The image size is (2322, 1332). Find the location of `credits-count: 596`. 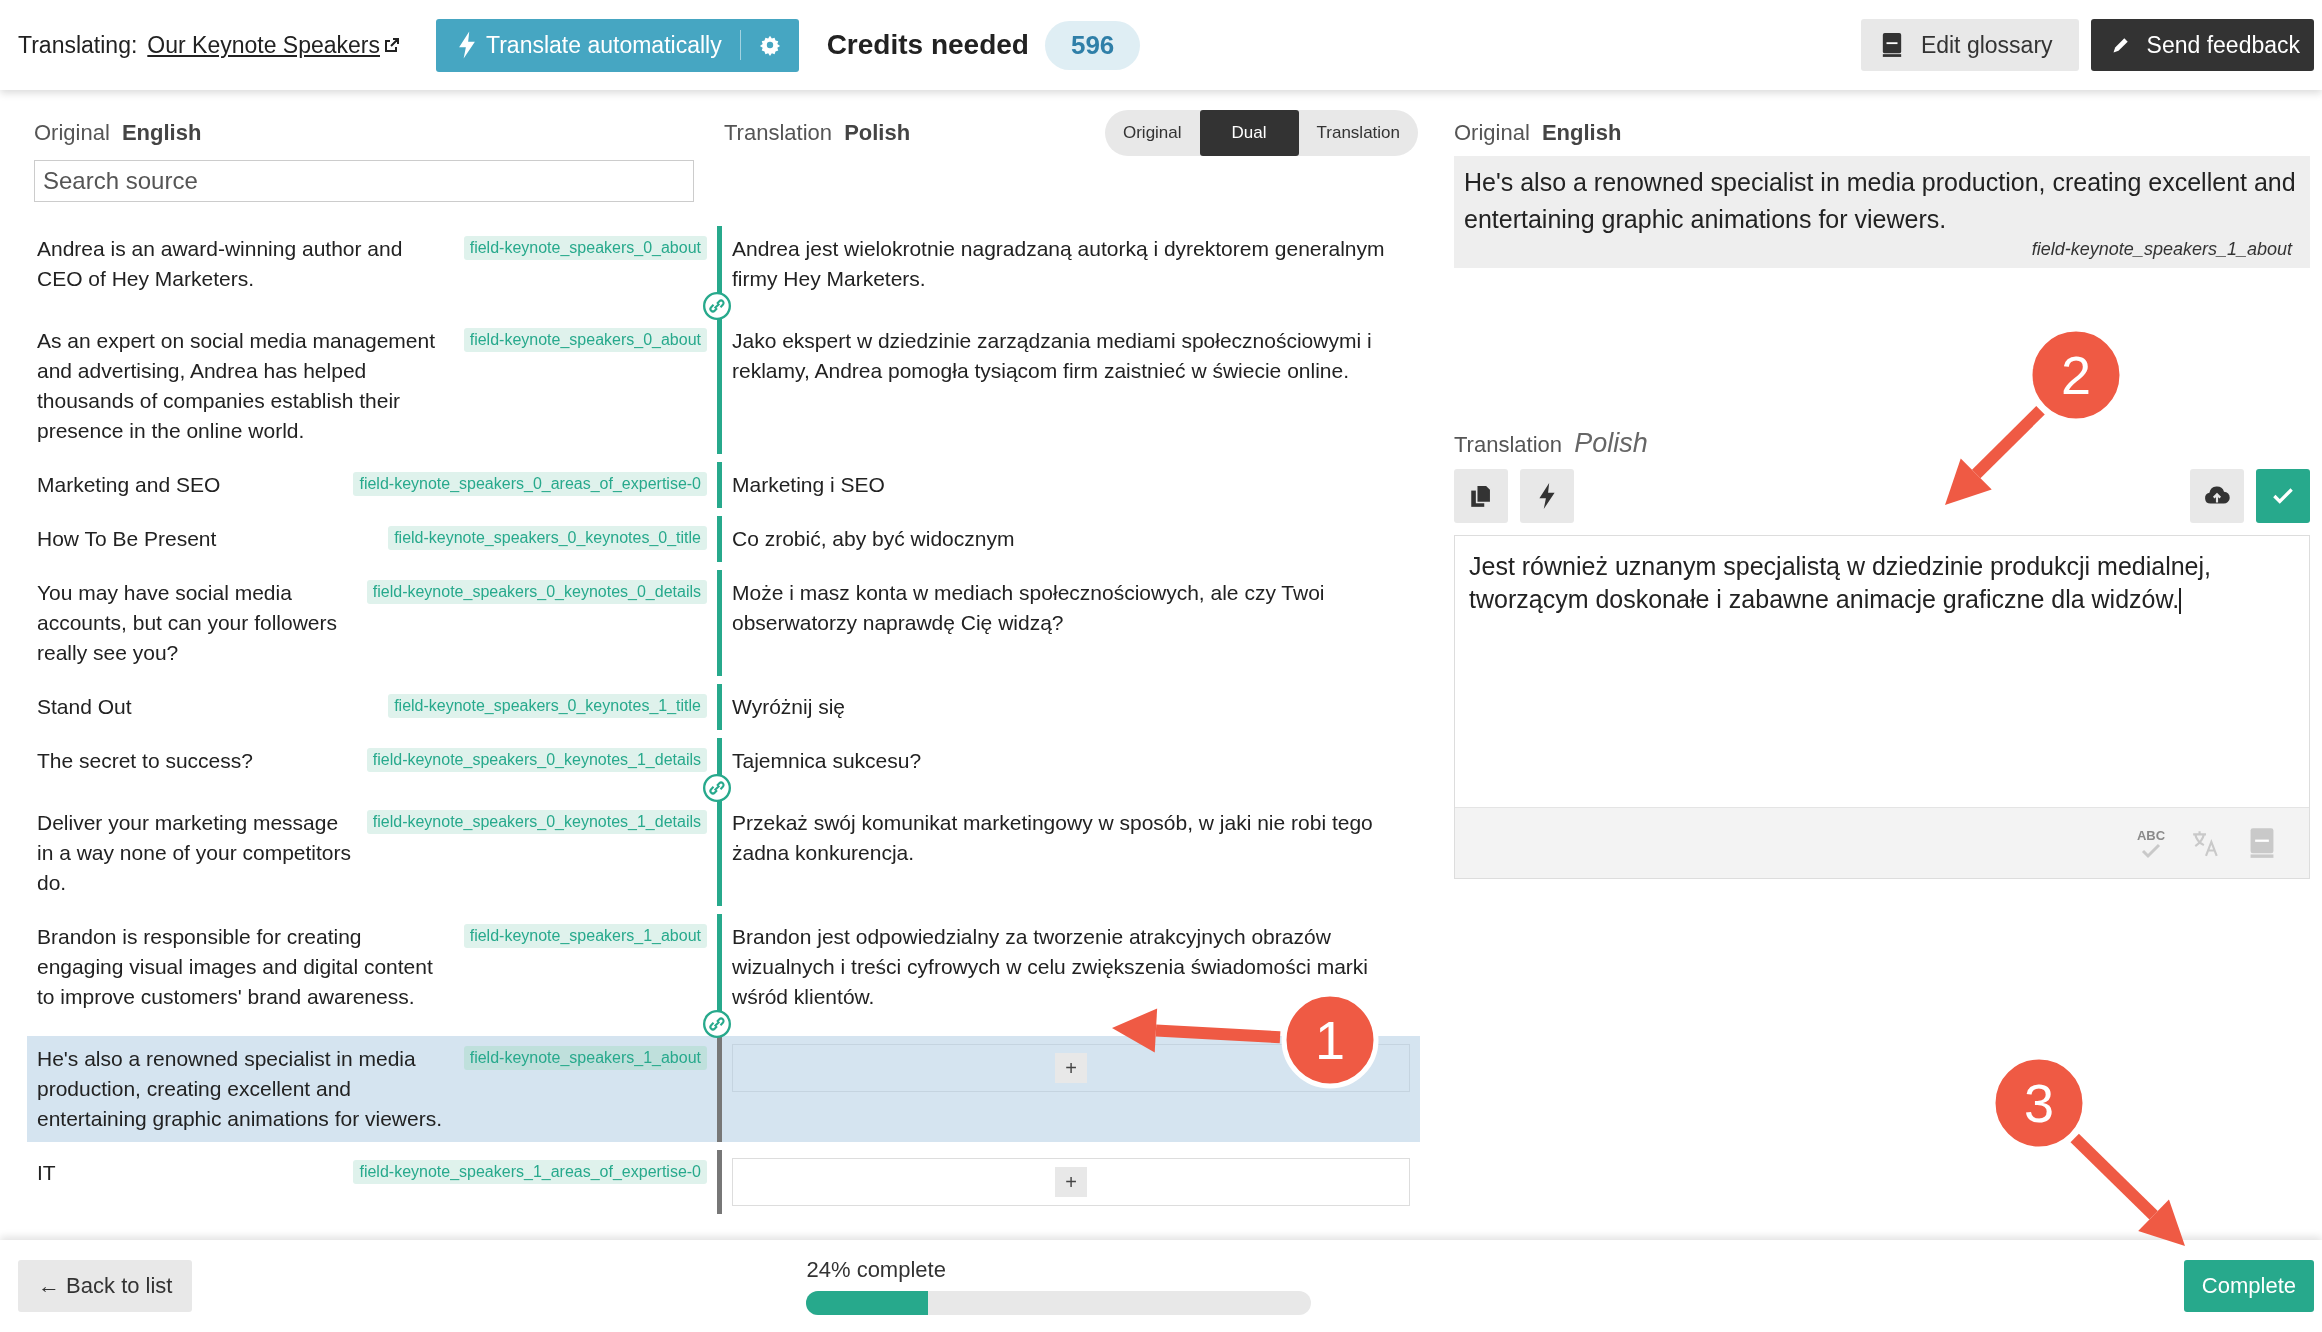

credits-count: 596 is located at coordinates (1092, 45).